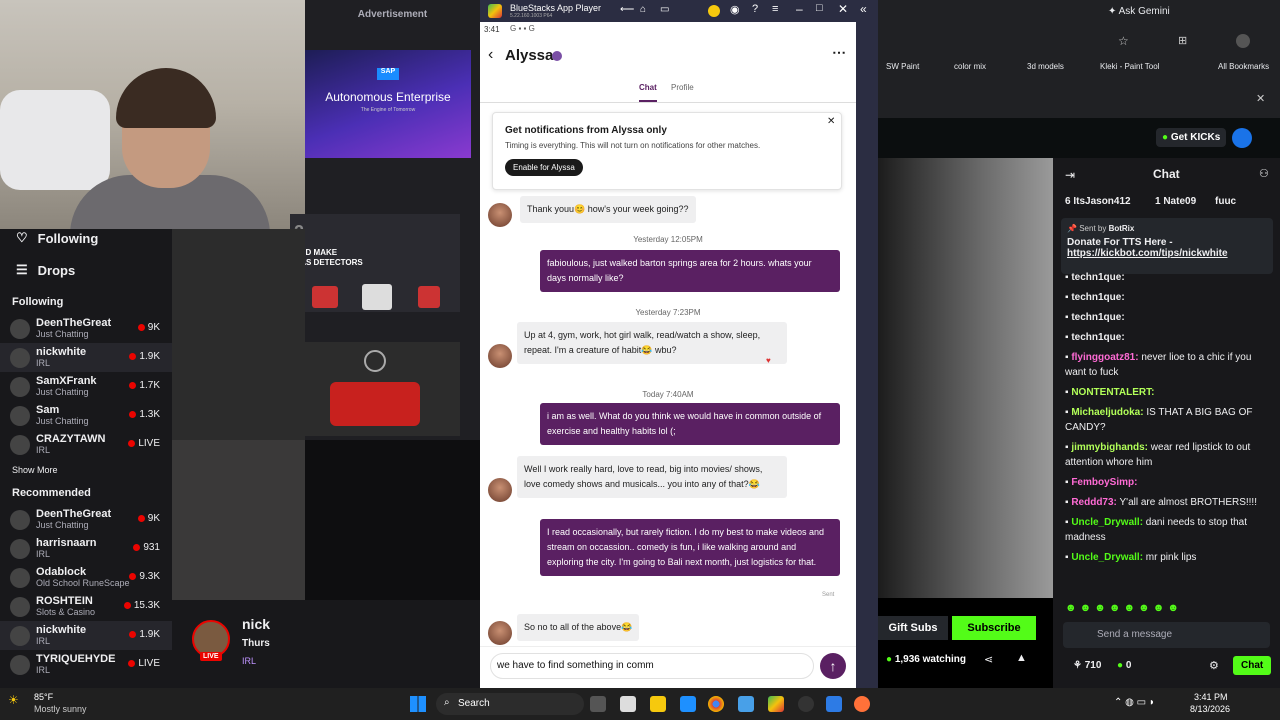  I want to click on bookmark-item: 3d models, so click(1045, 66).